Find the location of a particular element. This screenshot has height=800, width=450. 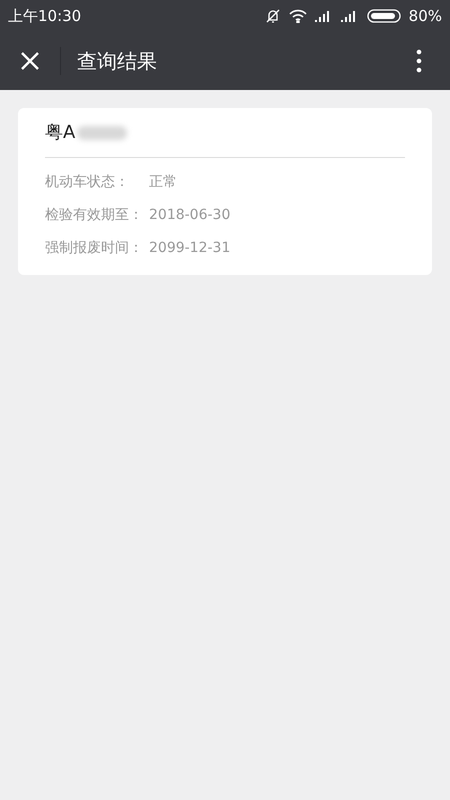

field-label: 强制报废时间： is located at coordinates (94, 248).